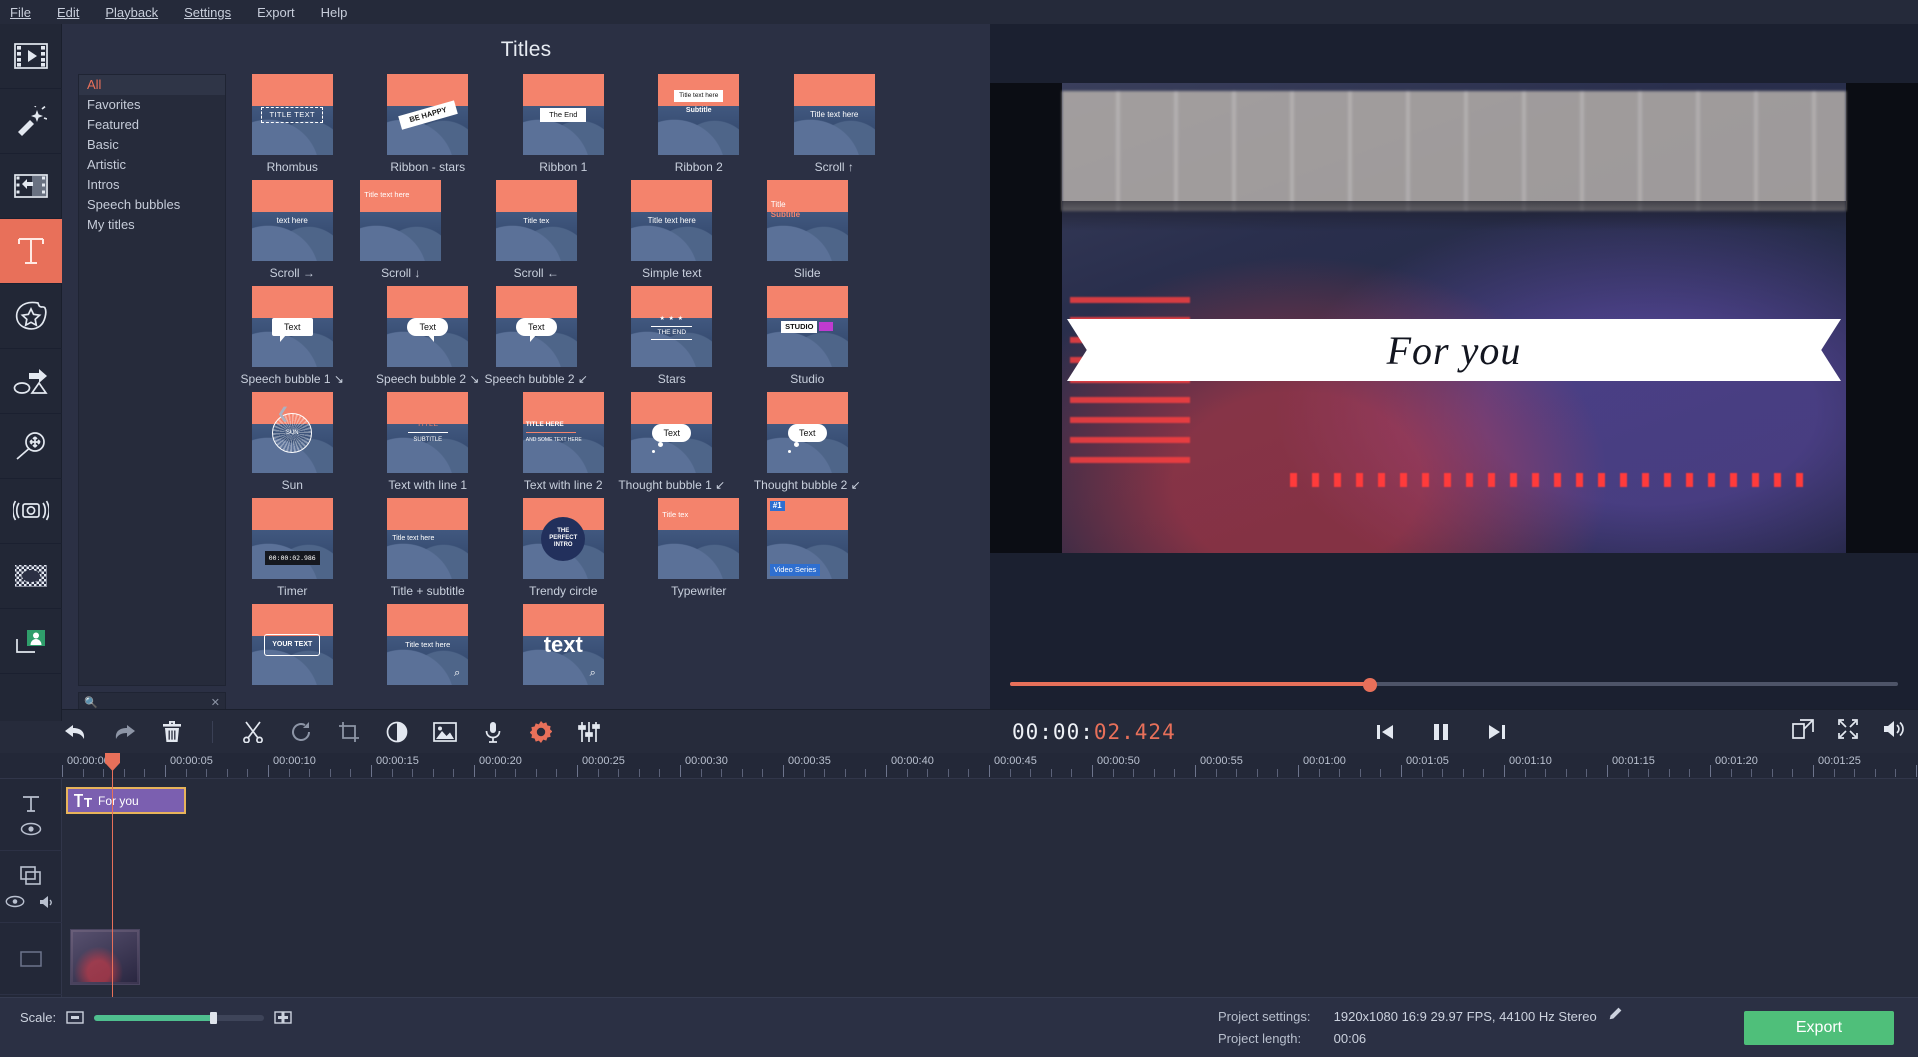 This screenshot has height=1057, width=1918. I want to click on sidebar-item-import-media, so click(31, 56).